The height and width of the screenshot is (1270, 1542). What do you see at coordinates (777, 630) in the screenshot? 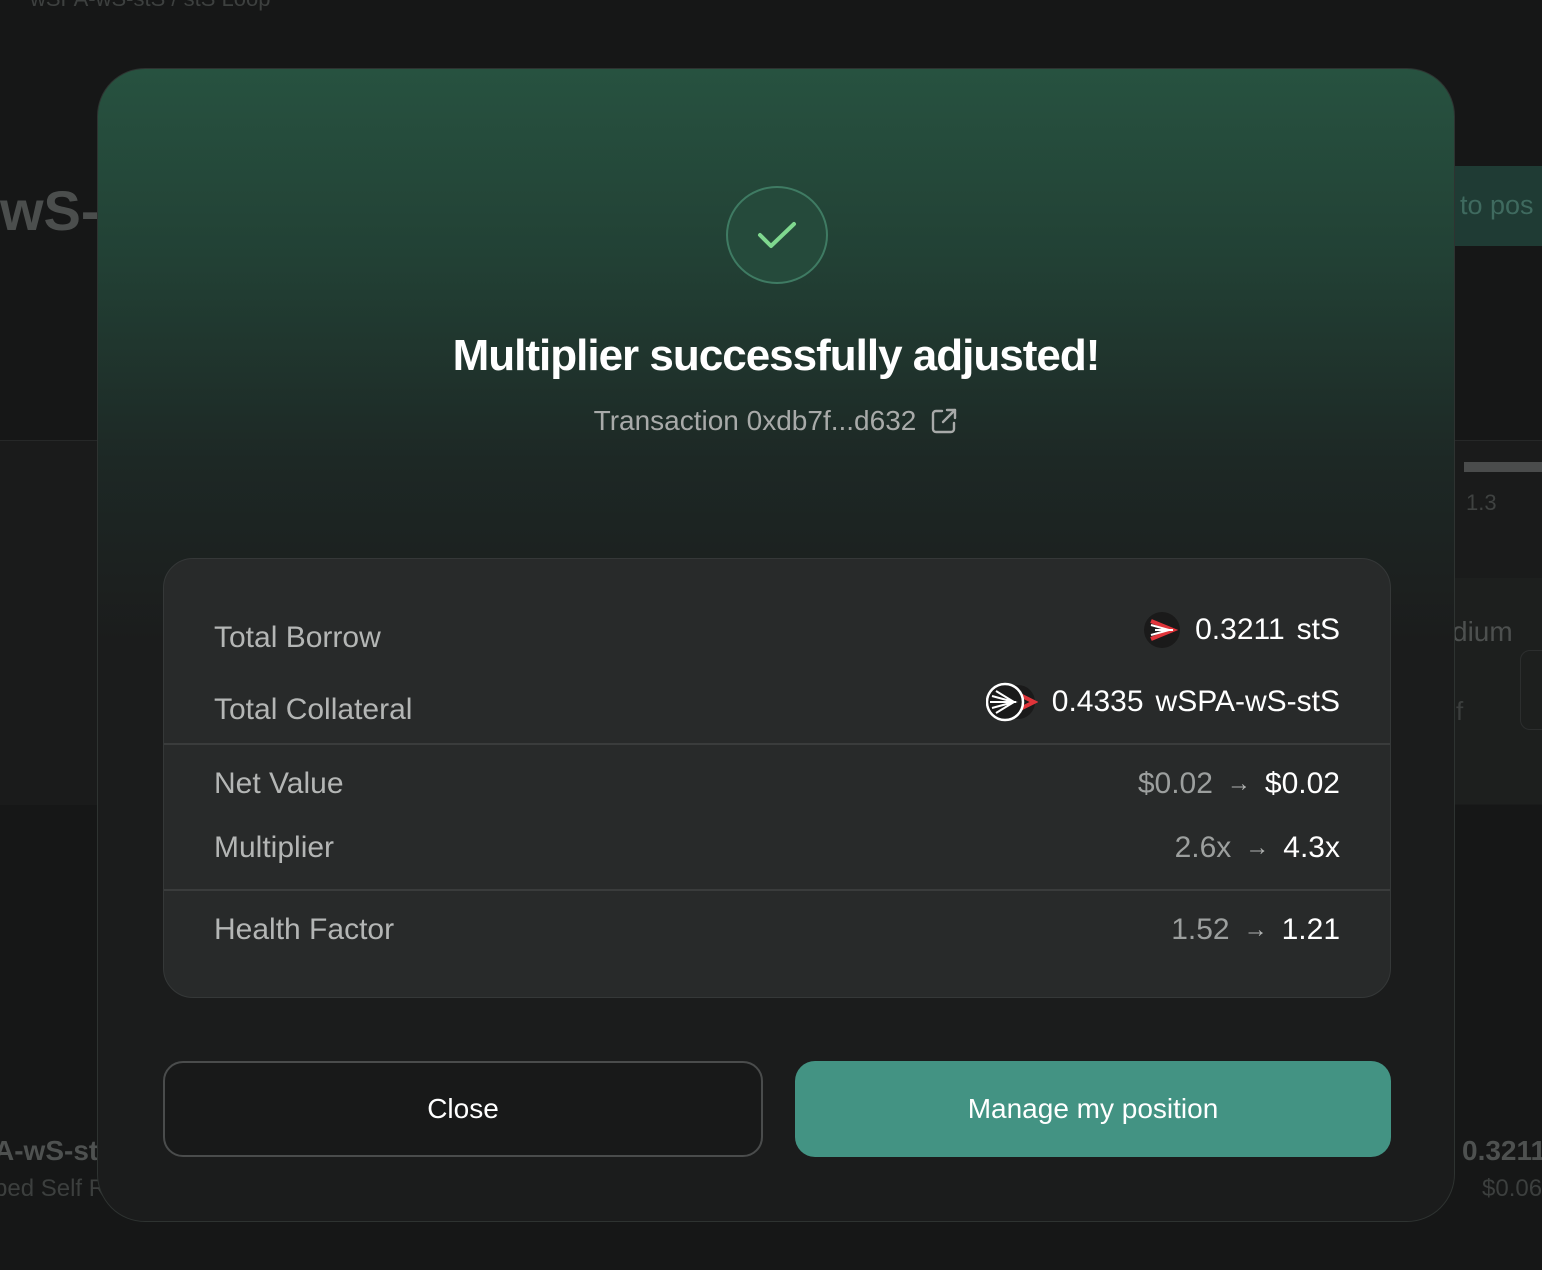
I see `total-borrow-row: Total Borrow 0.3211 stS` at bounding box center [777, 630].